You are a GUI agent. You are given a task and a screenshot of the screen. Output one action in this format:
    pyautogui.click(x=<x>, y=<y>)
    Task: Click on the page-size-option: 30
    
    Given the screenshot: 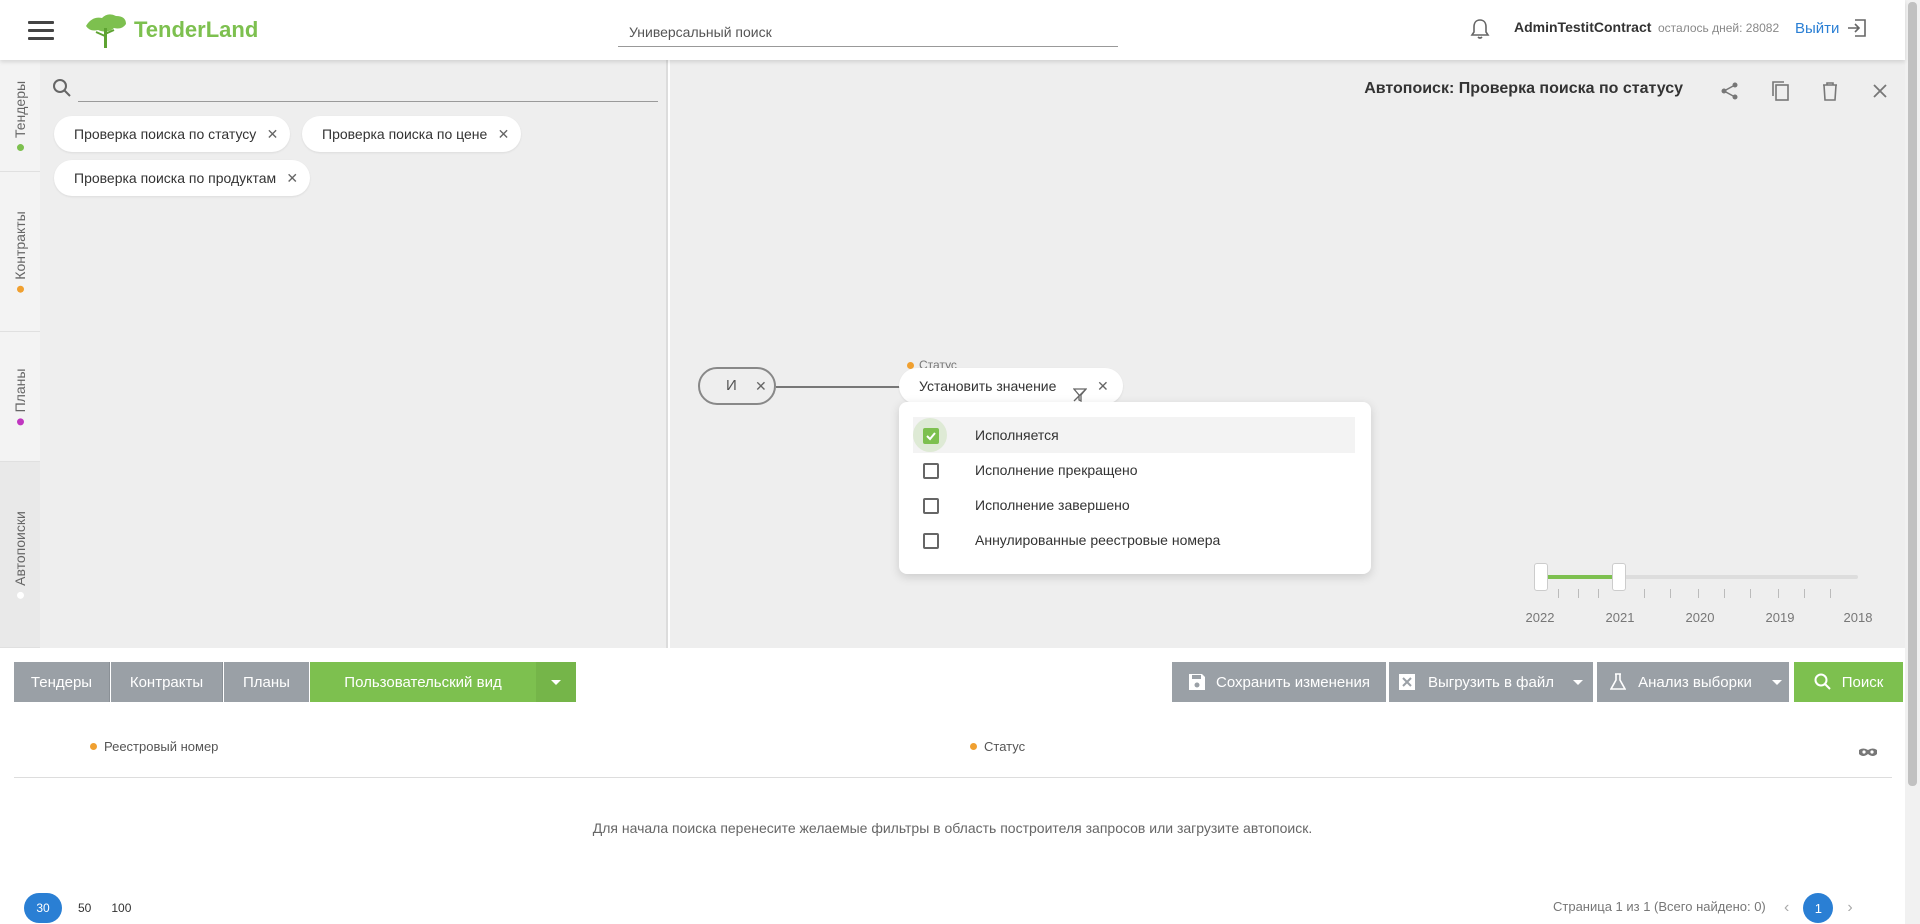 What is the action you would take?
    pyautogui.click(x=43, y=908)
    